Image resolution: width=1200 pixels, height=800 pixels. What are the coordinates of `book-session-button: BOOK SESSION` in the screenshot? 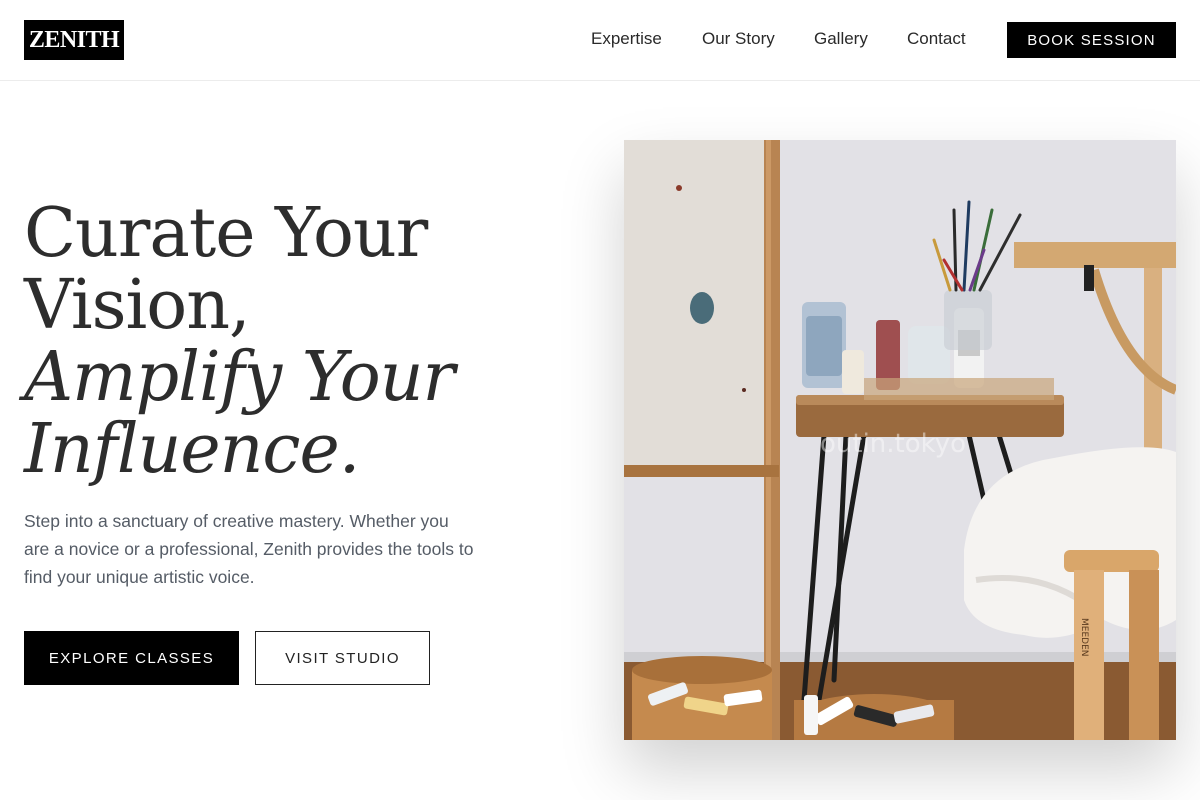 It's located at (1091, 40).